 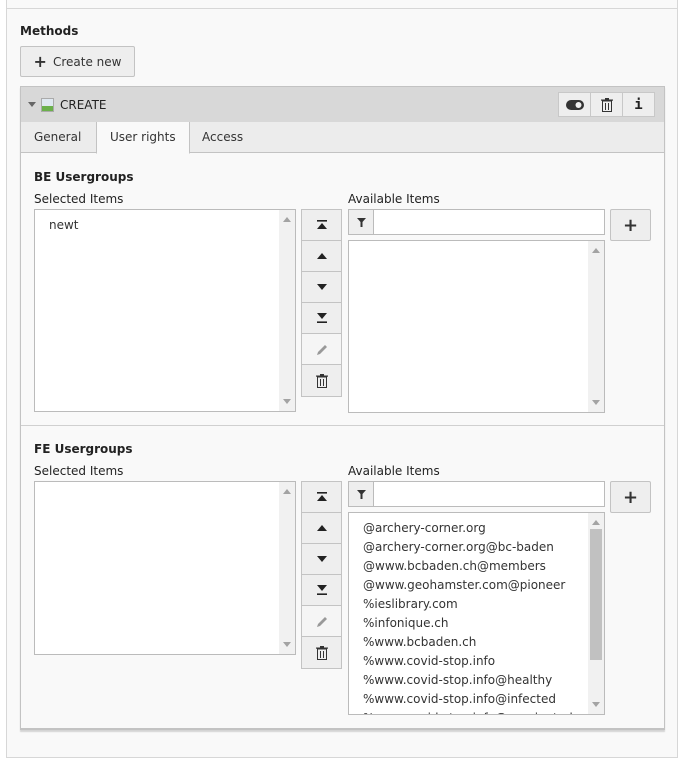 I want to click on delete-button, so click(x=606, y=104).